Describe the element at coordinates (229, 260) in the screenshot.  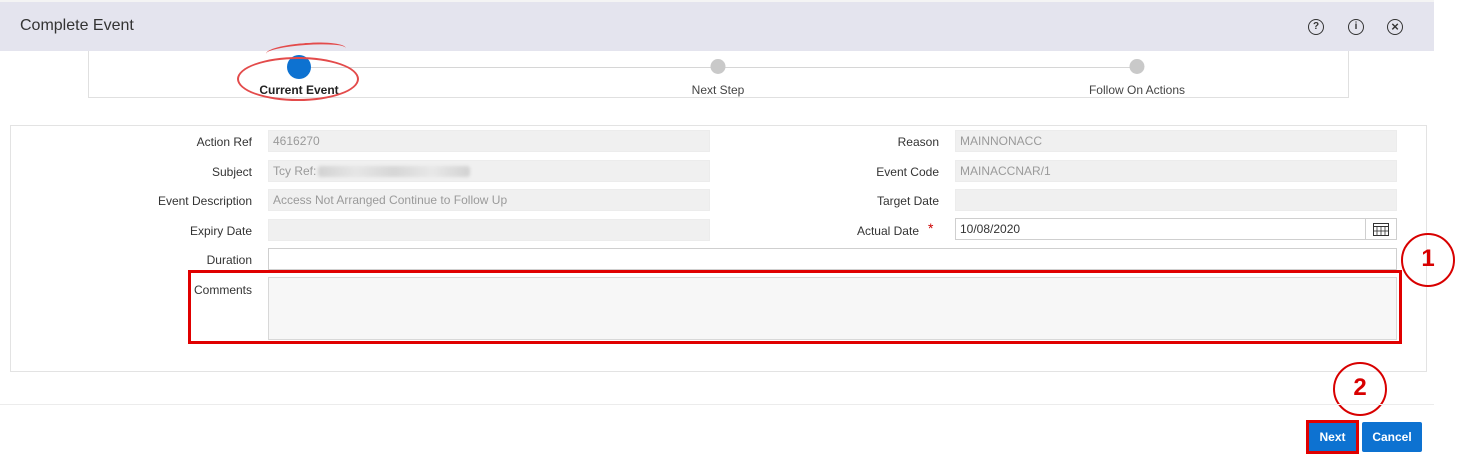
I see `duration-label: Duration` at that location.